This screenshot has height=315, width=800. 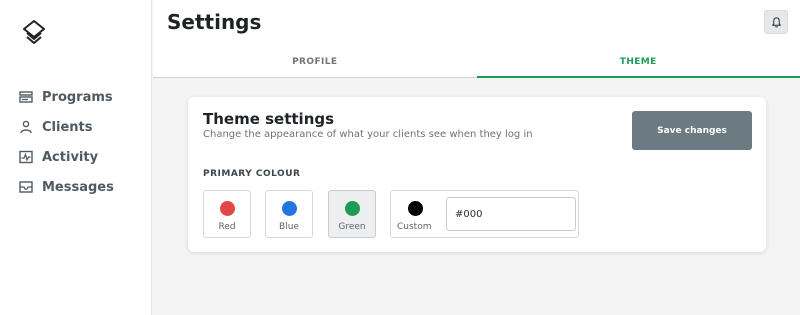 I want to click on colour-option-label: Green, so click(x=352, y=227).